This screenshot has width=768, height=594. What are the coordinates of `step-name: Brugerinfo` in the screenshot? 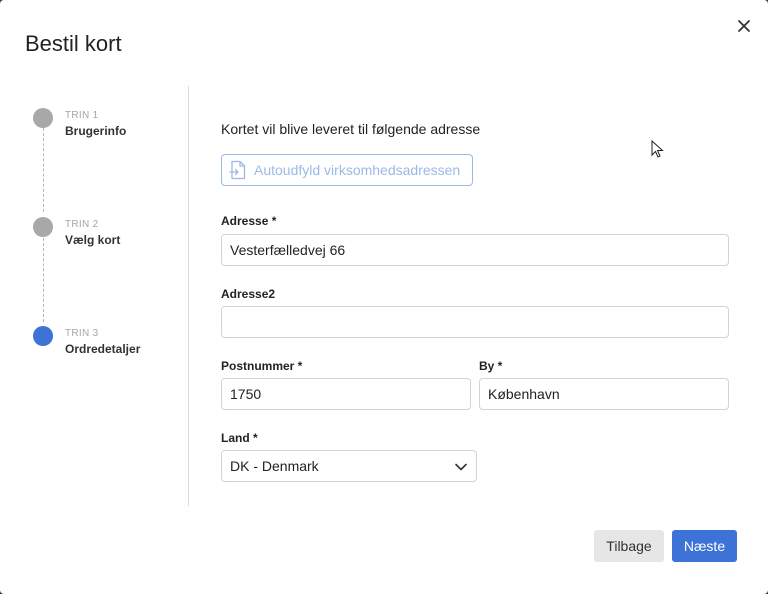 It's located at (96, 131).